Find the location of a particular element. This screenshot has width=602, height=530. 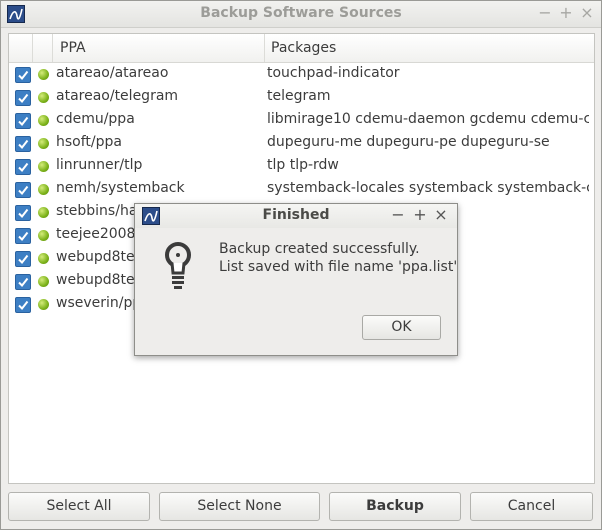

row-ppa: nemh/systemback is located at coordinates (120, 188).